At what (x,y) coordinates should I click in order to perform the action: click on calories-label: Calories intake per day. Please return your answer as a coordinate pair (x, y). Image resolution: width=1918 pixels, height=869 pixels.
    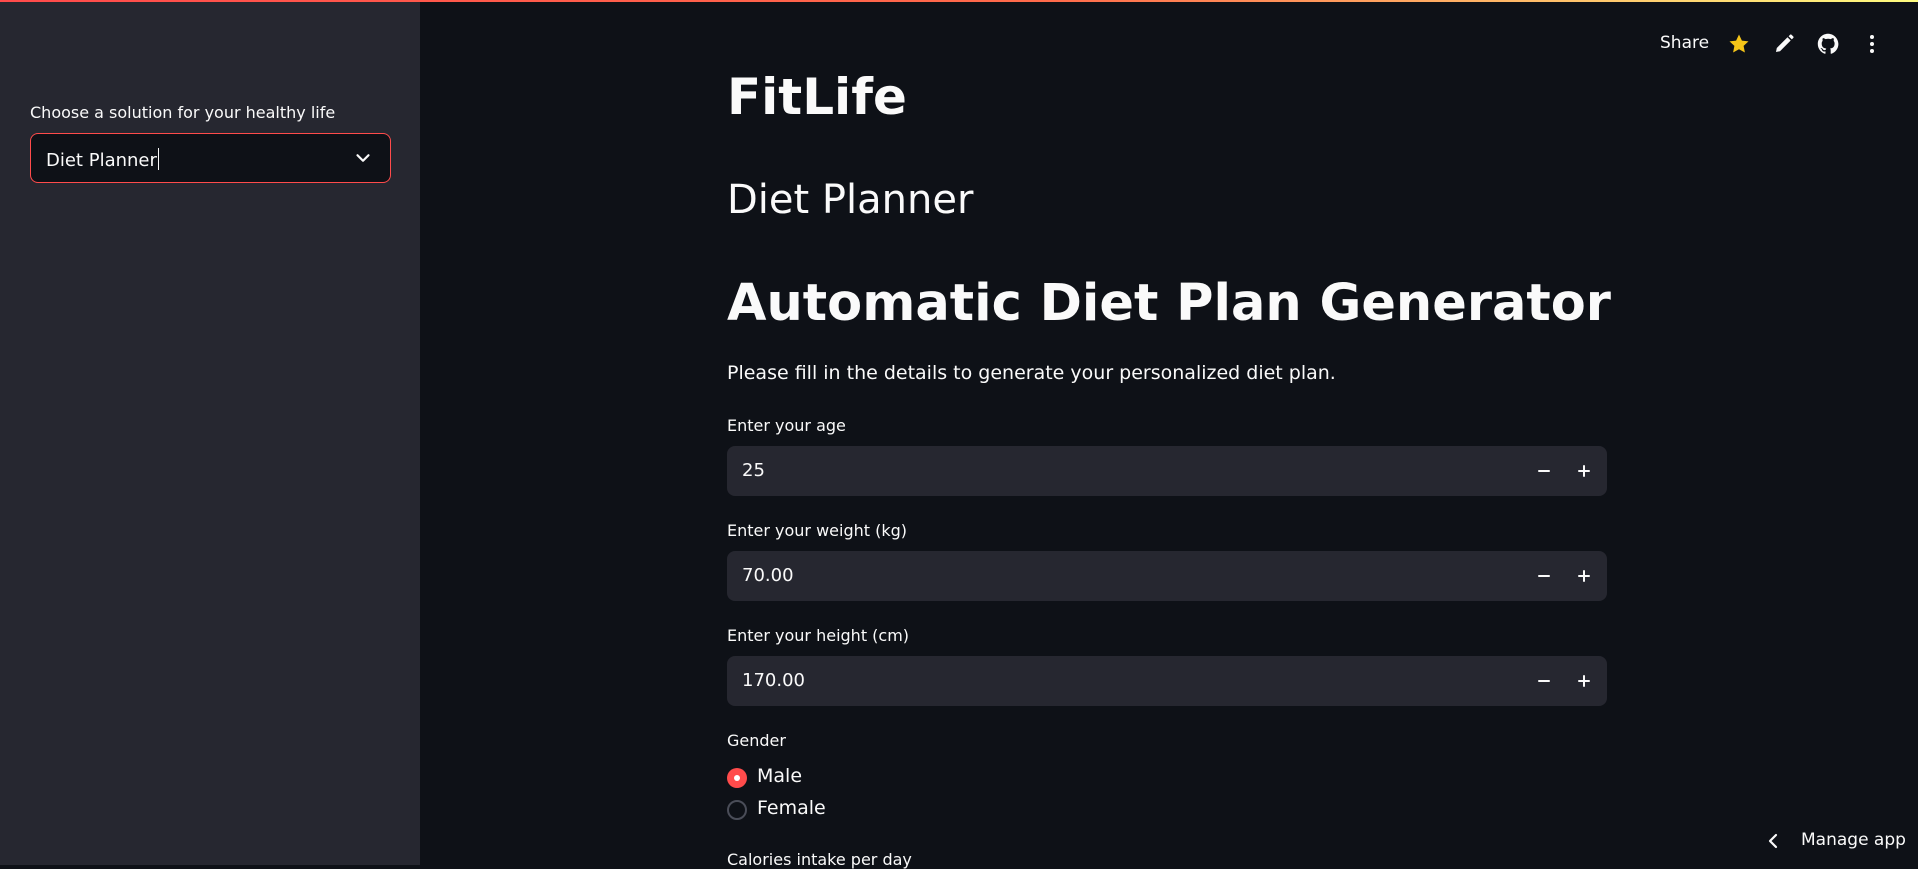
    Looking at the image, I should click on (819, 859).